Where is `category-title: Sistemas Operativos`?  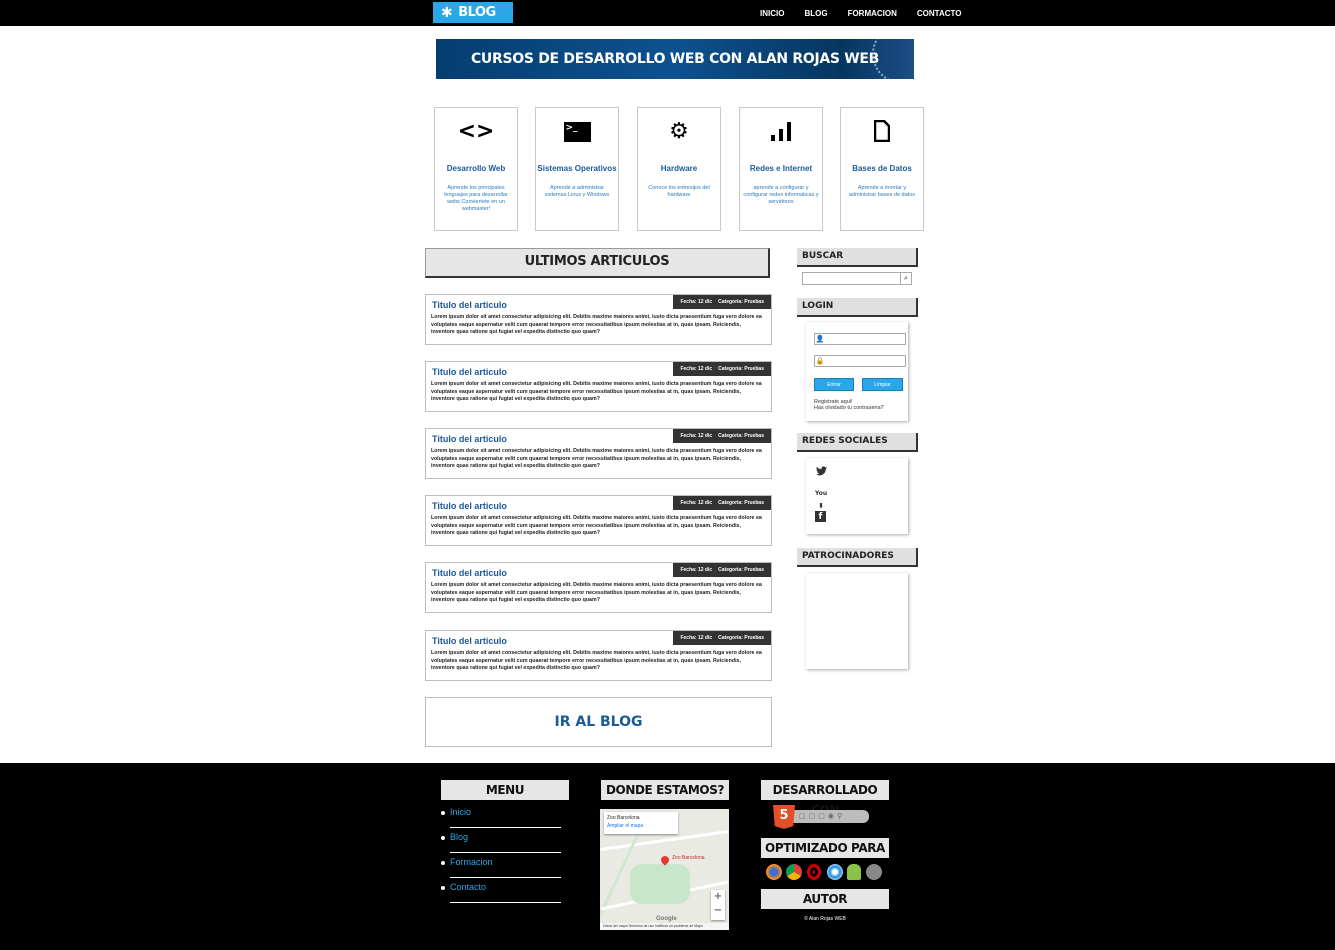
category-title: Sistemas Operativos is located at coordinates (577, 168).